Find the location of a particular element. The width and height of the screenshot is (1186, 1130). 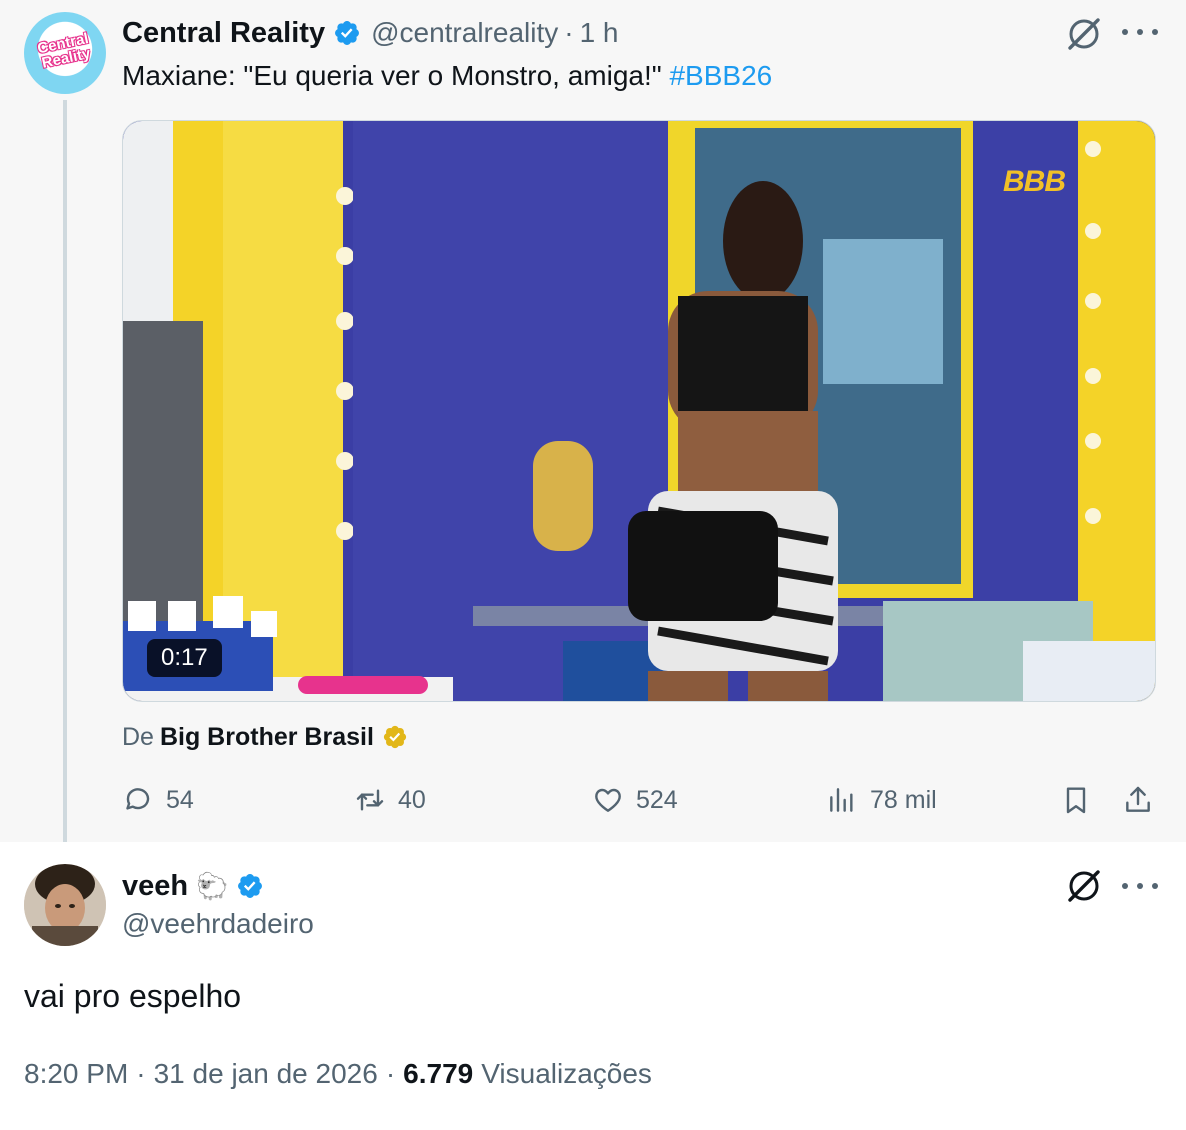

views-icon is located at coordinates (841, 800).